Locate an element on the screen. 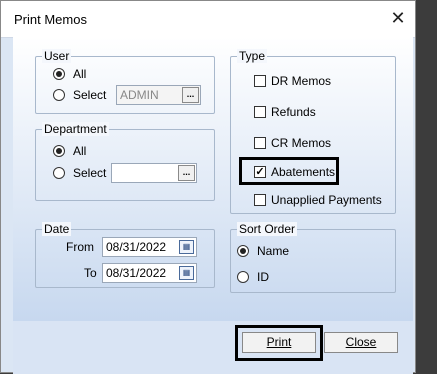 The height and width of the screenshot is (374, 437). department-all-radio is located at coordinates (59, 151).